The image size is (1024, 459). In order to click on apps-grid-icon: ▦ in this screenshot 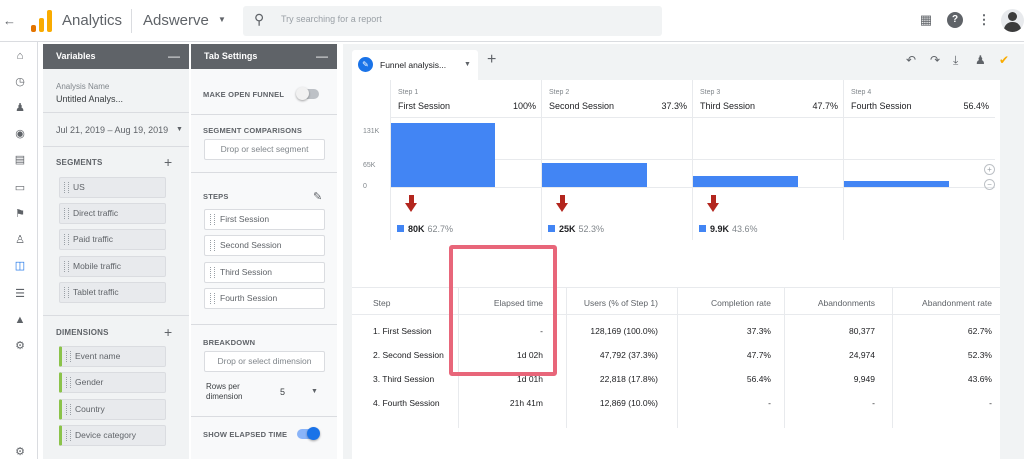, I will do `click(926, 20)`.